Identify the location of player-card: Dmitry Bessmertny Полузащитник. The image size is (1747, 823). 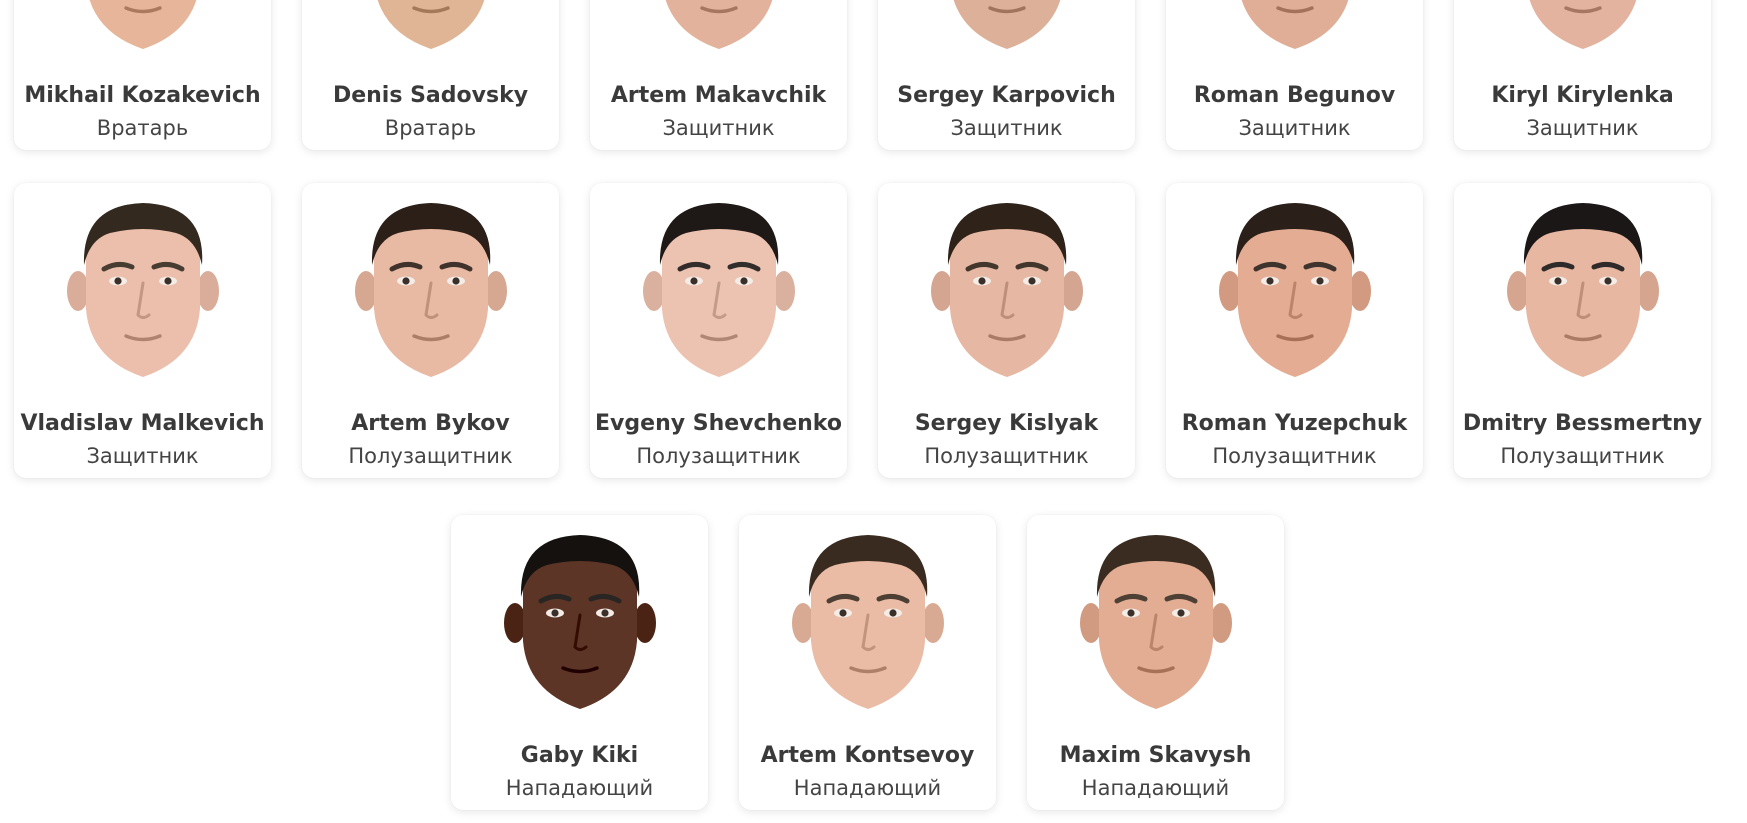
(1582, 330).